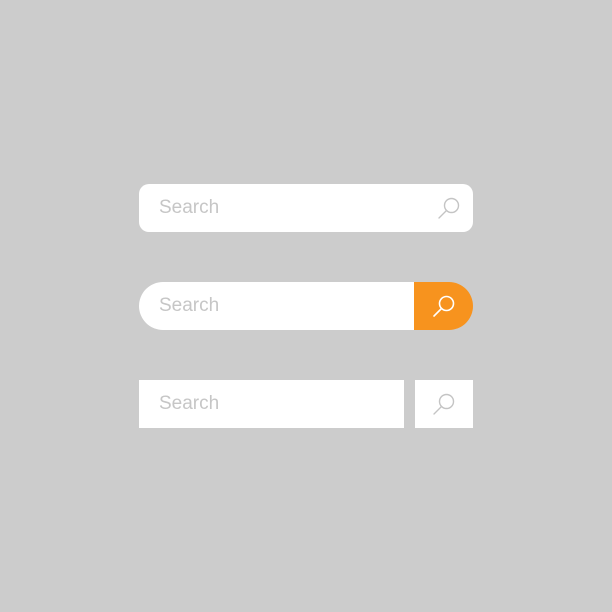 The height and width of the screenshot is (612, 612). I want to click on search-bar-rounded: Search, so click(306, 208).